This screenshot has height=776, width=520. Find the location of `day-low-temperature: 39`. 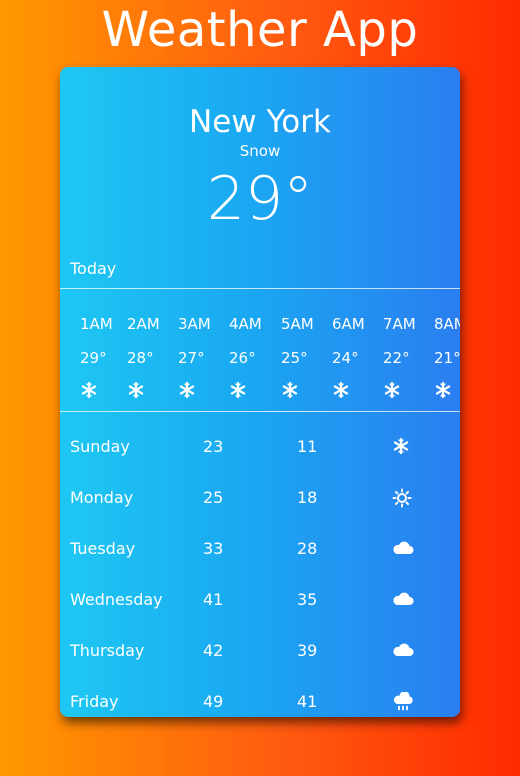

day-low-temperature: 39 is located at coordinates (307, 650).